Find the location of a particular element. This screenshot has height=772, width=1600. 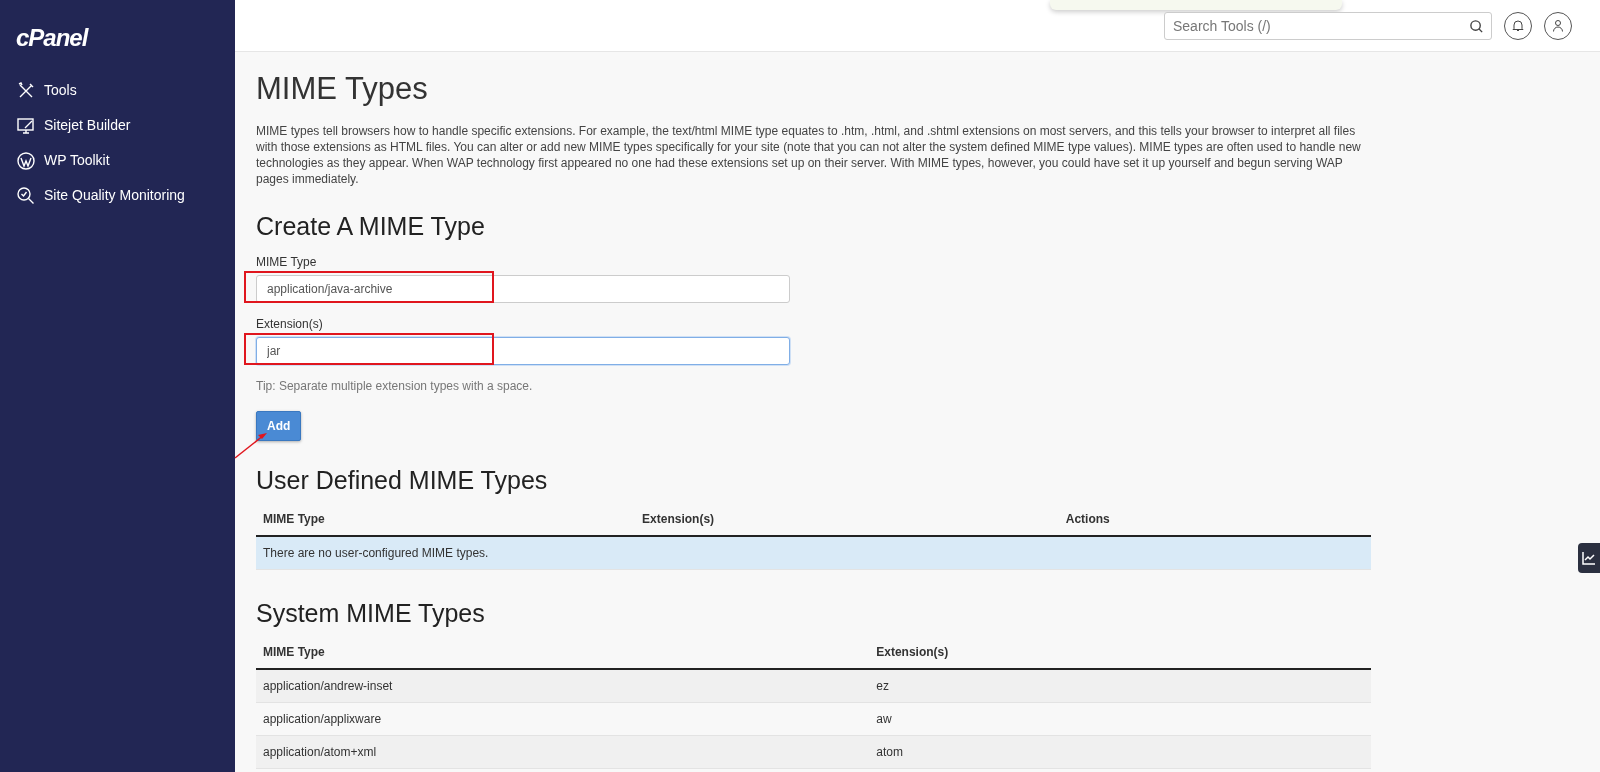

section-title: Create A MIME Type is located at coordinates (371, 226).